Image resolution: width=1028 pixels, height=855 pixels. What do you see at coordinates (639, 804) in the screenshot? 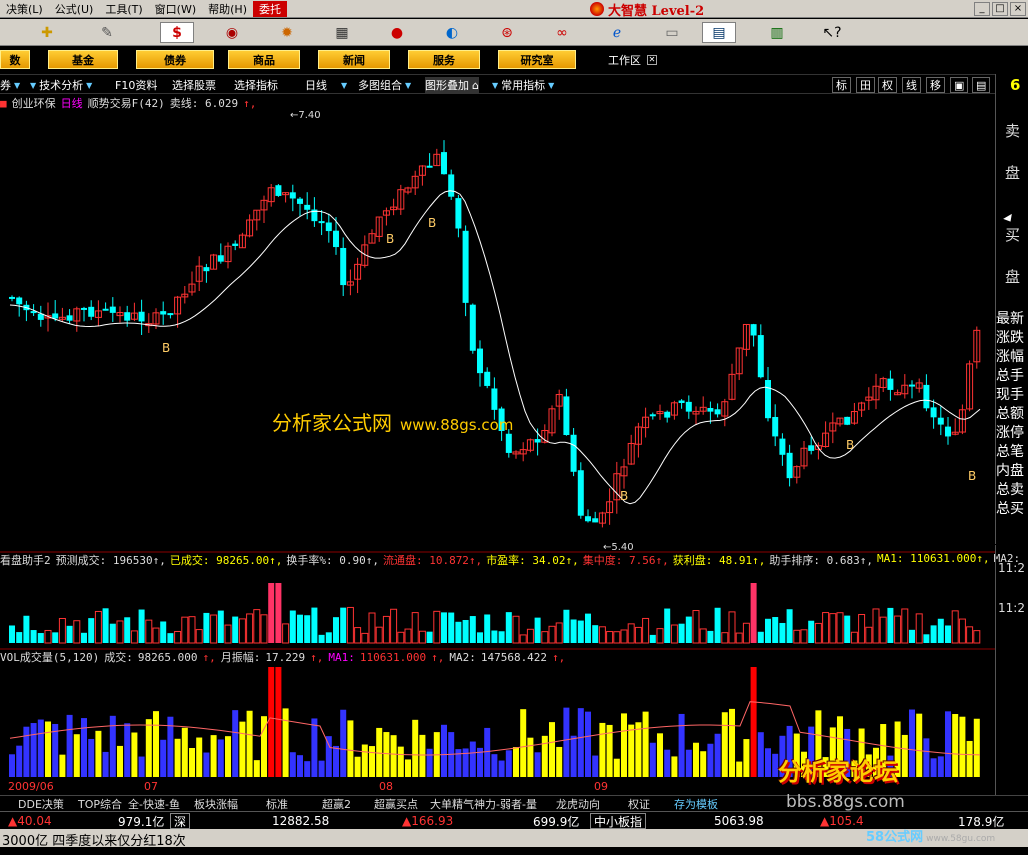
I see `tab-warrant: 权证` at bounding box center [639, 804].